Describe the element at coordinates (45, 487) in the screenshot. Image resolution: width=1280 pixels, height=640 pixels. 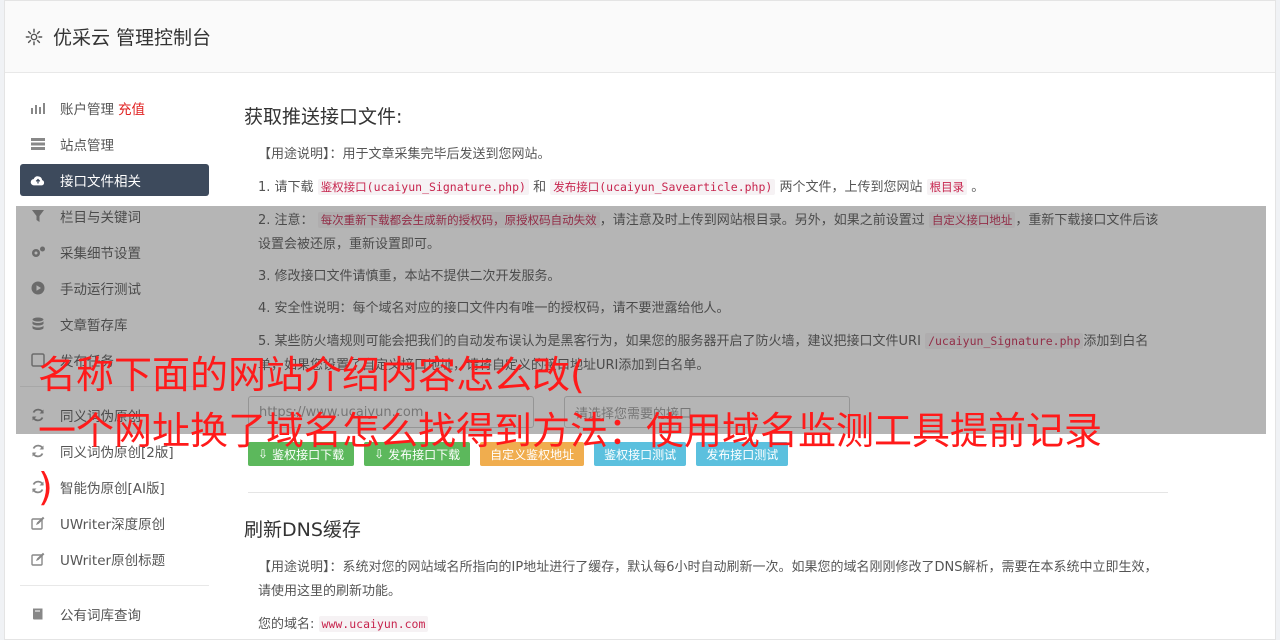
I see `overlay-title-line-3: )` at that location.